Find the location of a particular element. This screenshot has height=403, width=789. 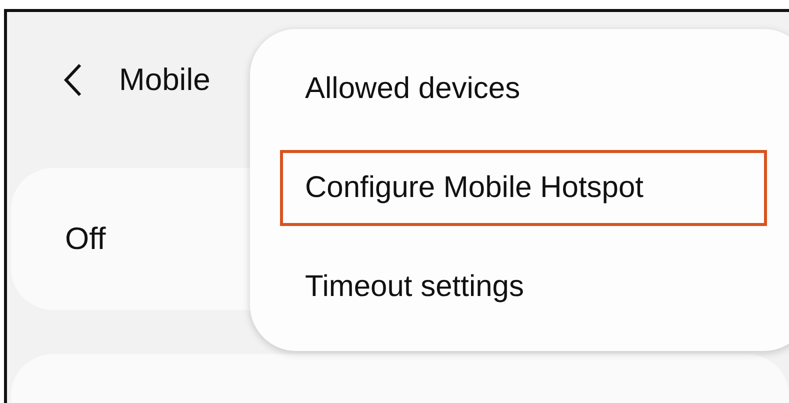

back-icon is located at coordinates (73, 80).